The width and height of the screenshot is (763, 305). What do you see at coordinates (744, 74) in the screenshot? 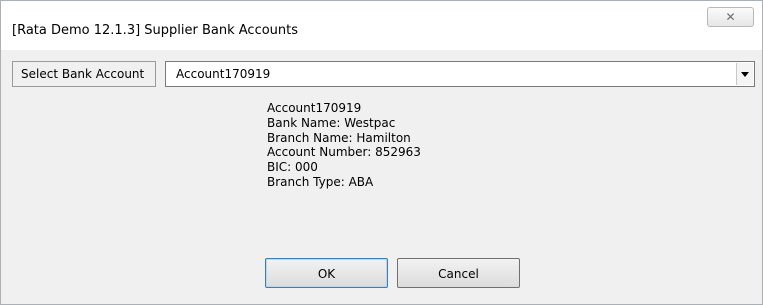
I see `chevron-down-icon` at bounding box center [744, 74].